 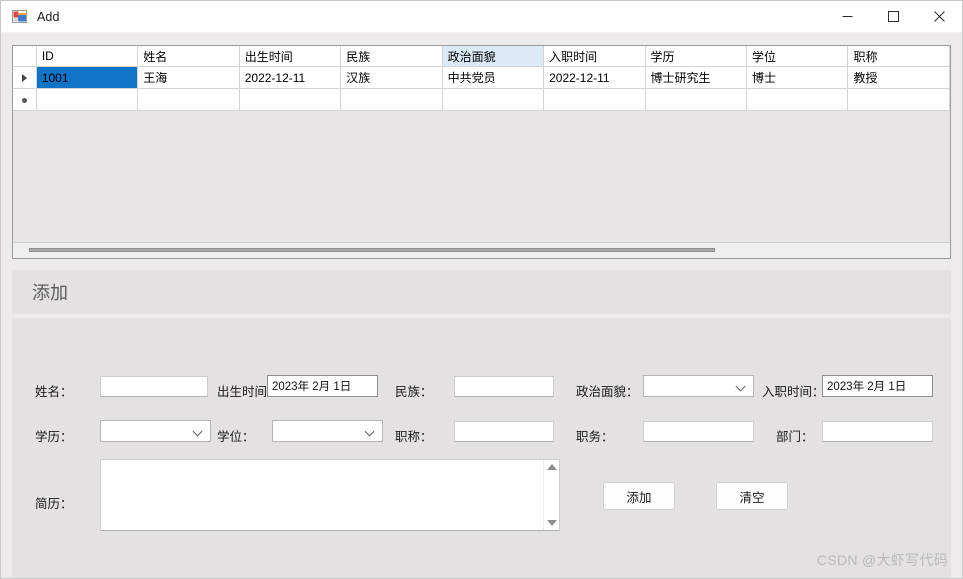 What do you see at coordinates (312, 387) in the screenshot?
I see `birthdate-value: 2023年 2月 1日` at bounding box center [312, 387].